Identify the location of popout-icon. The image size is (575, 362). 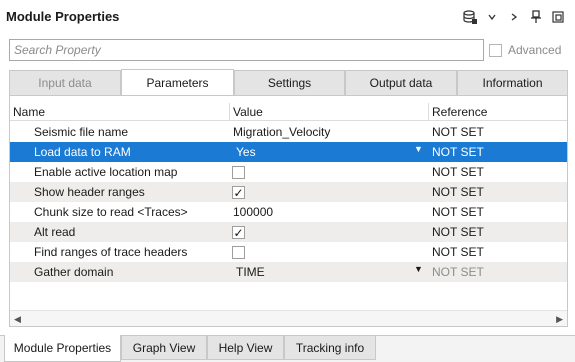
(558, 17).